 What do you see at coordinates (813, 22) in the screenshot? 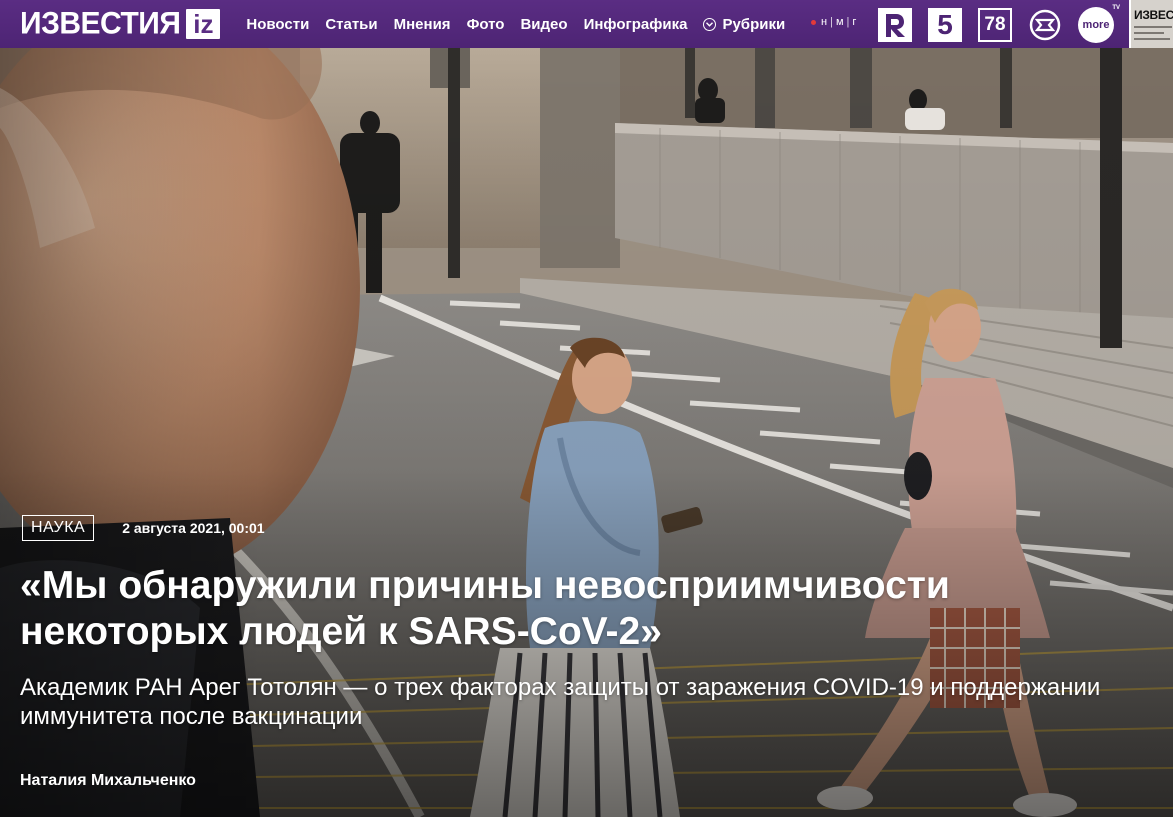
I see `nmg-dot` at bounding box center [813, 22].